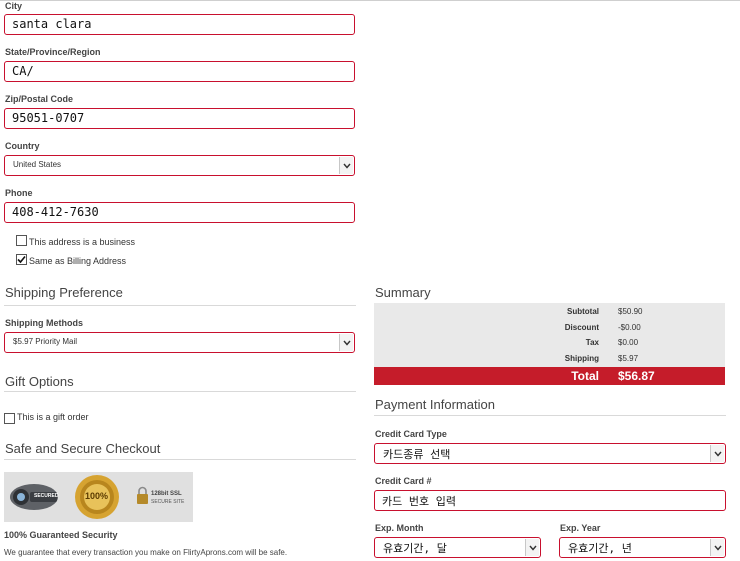  Describe the element at coordinates (64, 292) in the screenshot. I see `shipping-heading: Shipping Preference` at that location.